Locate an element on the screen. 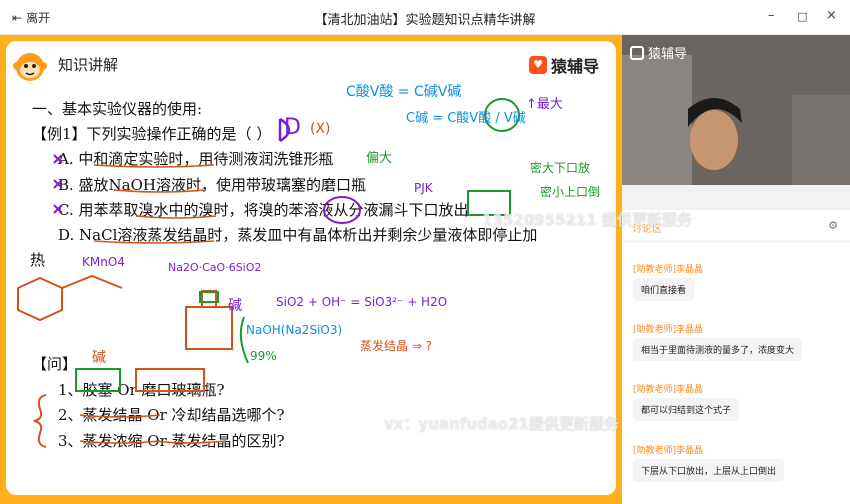 The width and height of the screenshot is (850, 504). hw-kmno4: KMnO4 is located at coordinates (103, 262).